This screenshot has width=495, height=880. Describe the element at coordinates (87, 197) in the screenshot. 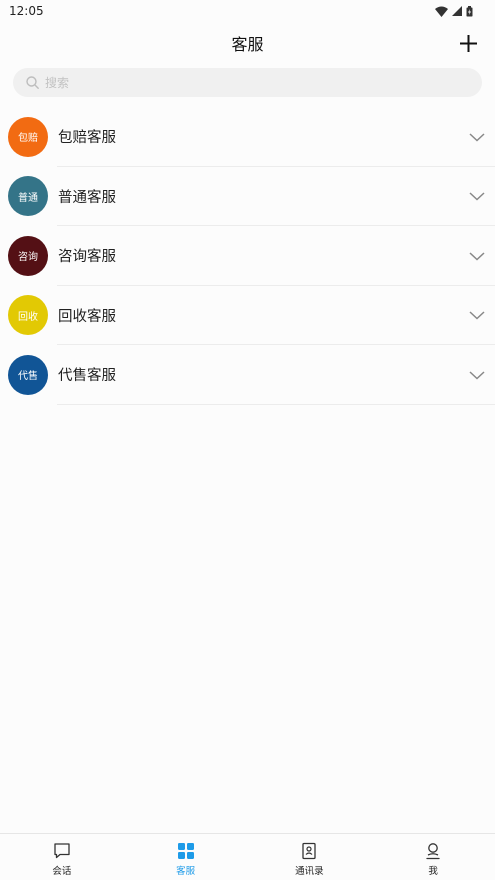

I see `list-item-label: 普通客服` at that location.